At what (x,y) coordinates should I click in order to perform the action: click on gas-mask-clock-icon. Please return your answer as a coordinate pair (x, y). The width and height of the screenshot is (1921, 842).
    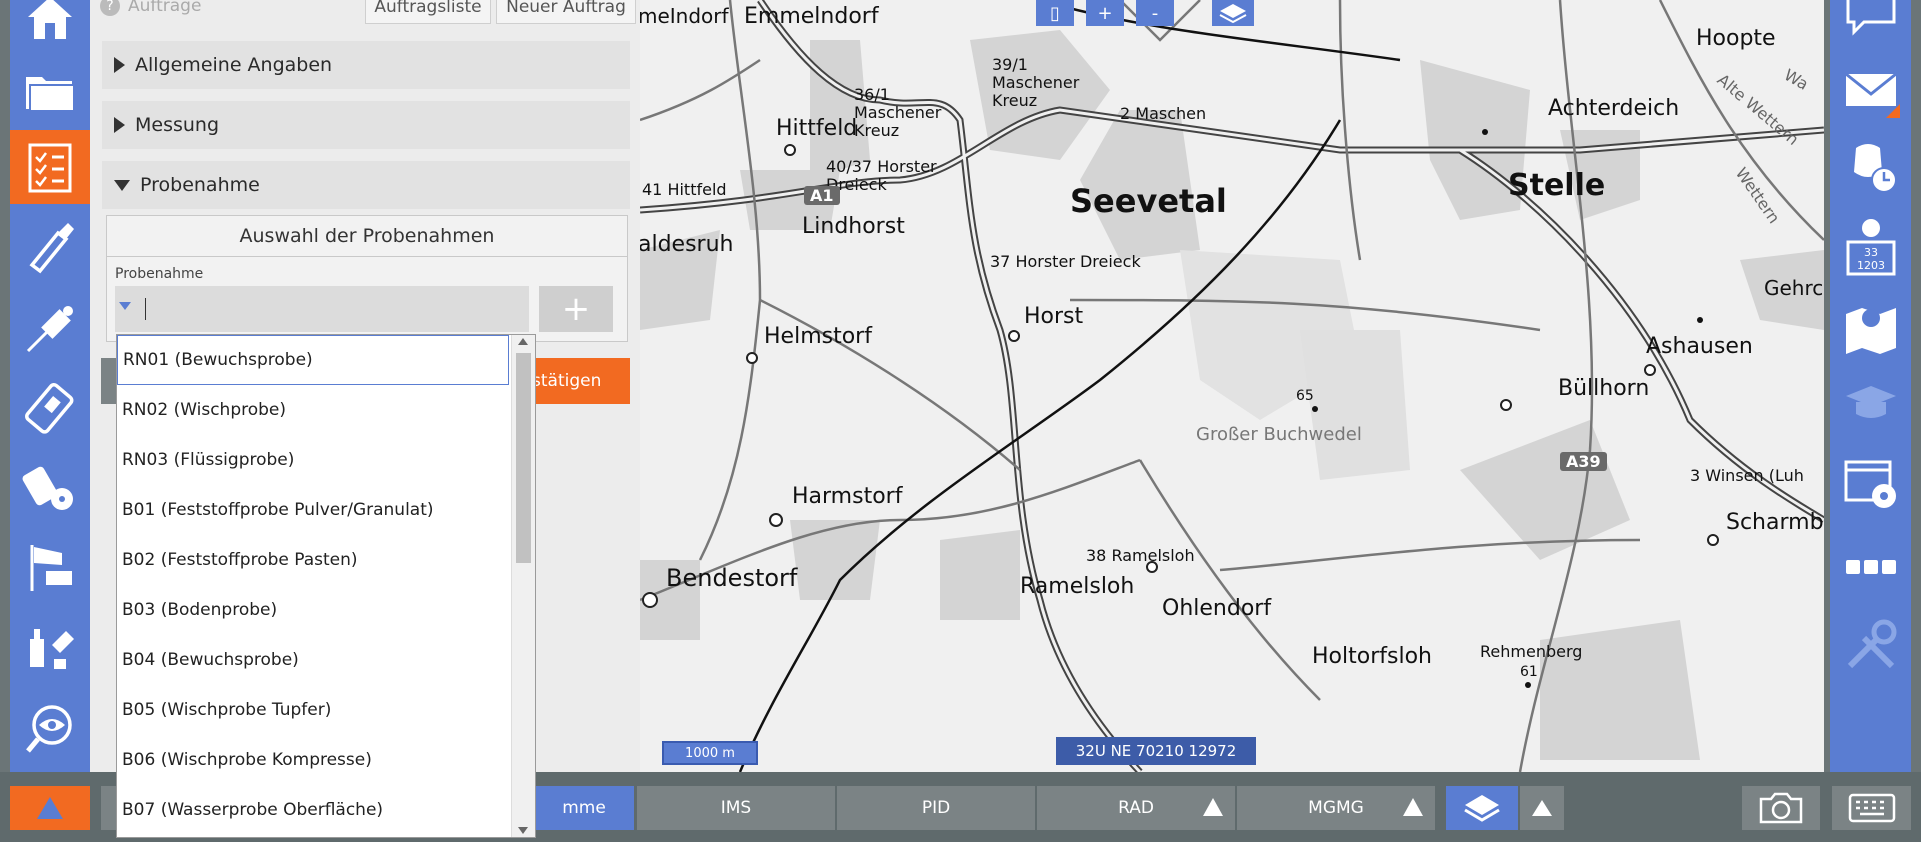
    Looking at the image, I should click on (1875, 168).